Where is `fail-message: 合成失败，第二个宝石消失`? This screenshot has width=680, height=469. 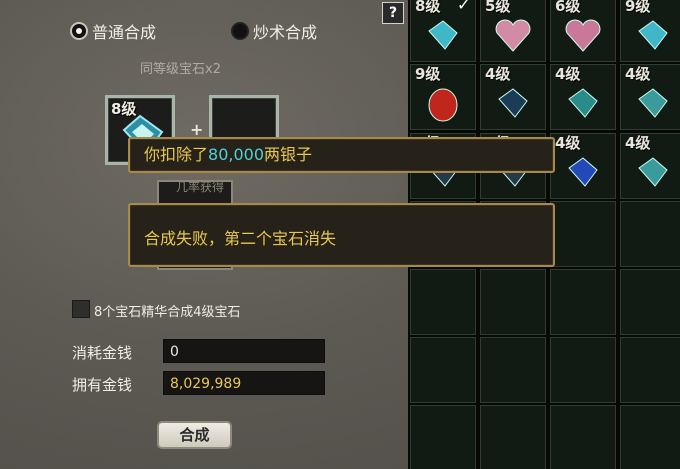 fail-message: 合成失败，第二个宝石消失 is located at coordinates (240, 238).